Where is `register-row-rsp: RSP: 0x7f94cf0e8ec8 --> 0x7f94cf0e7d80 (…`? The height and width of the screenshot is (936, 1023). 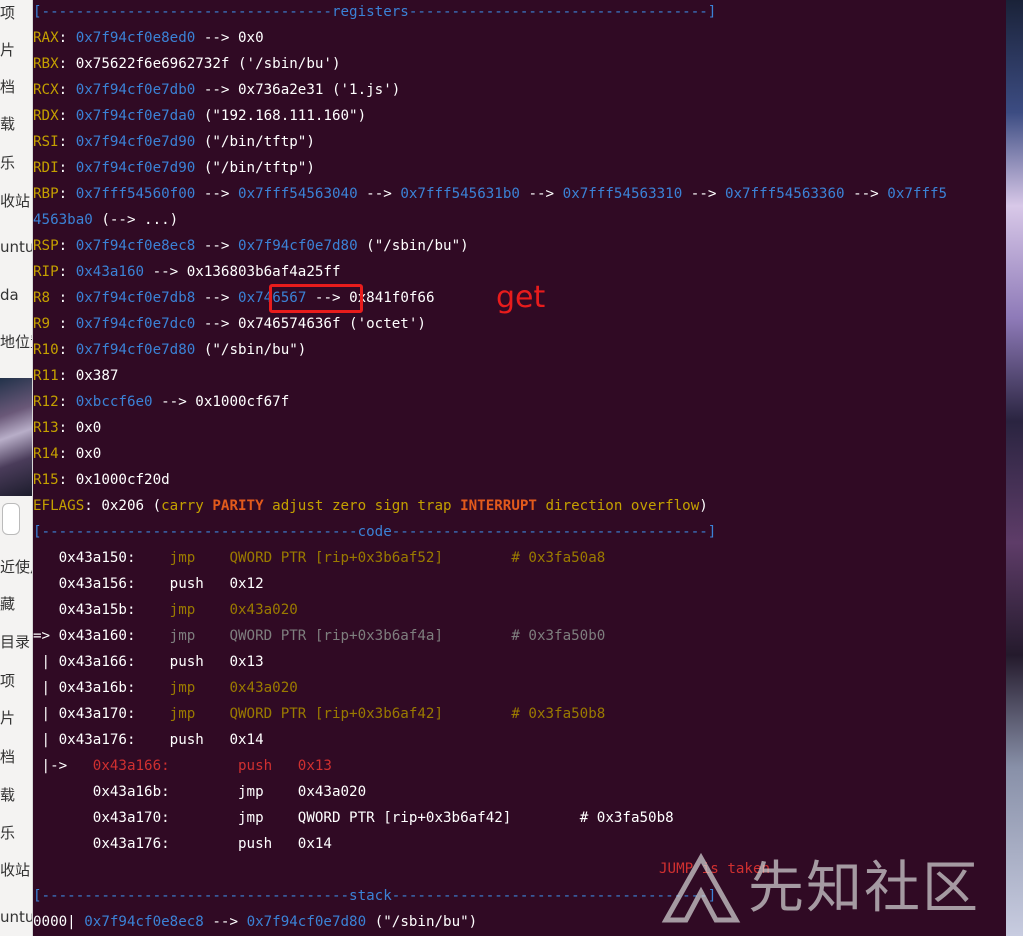 register-row-rsp: RSP: 0x7f94cf0e8ec8 --> 0x7f94cf0e7d80 (… is located at coordinates (251, 246).